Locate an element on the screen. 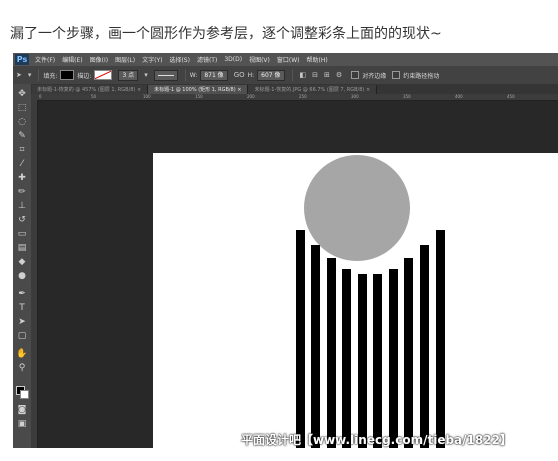 This screenshot has width=558, height=461. site-watermark: 平面设计吧【www.linecg.com/tieba/1822】 is located at coordinates (376, 440).